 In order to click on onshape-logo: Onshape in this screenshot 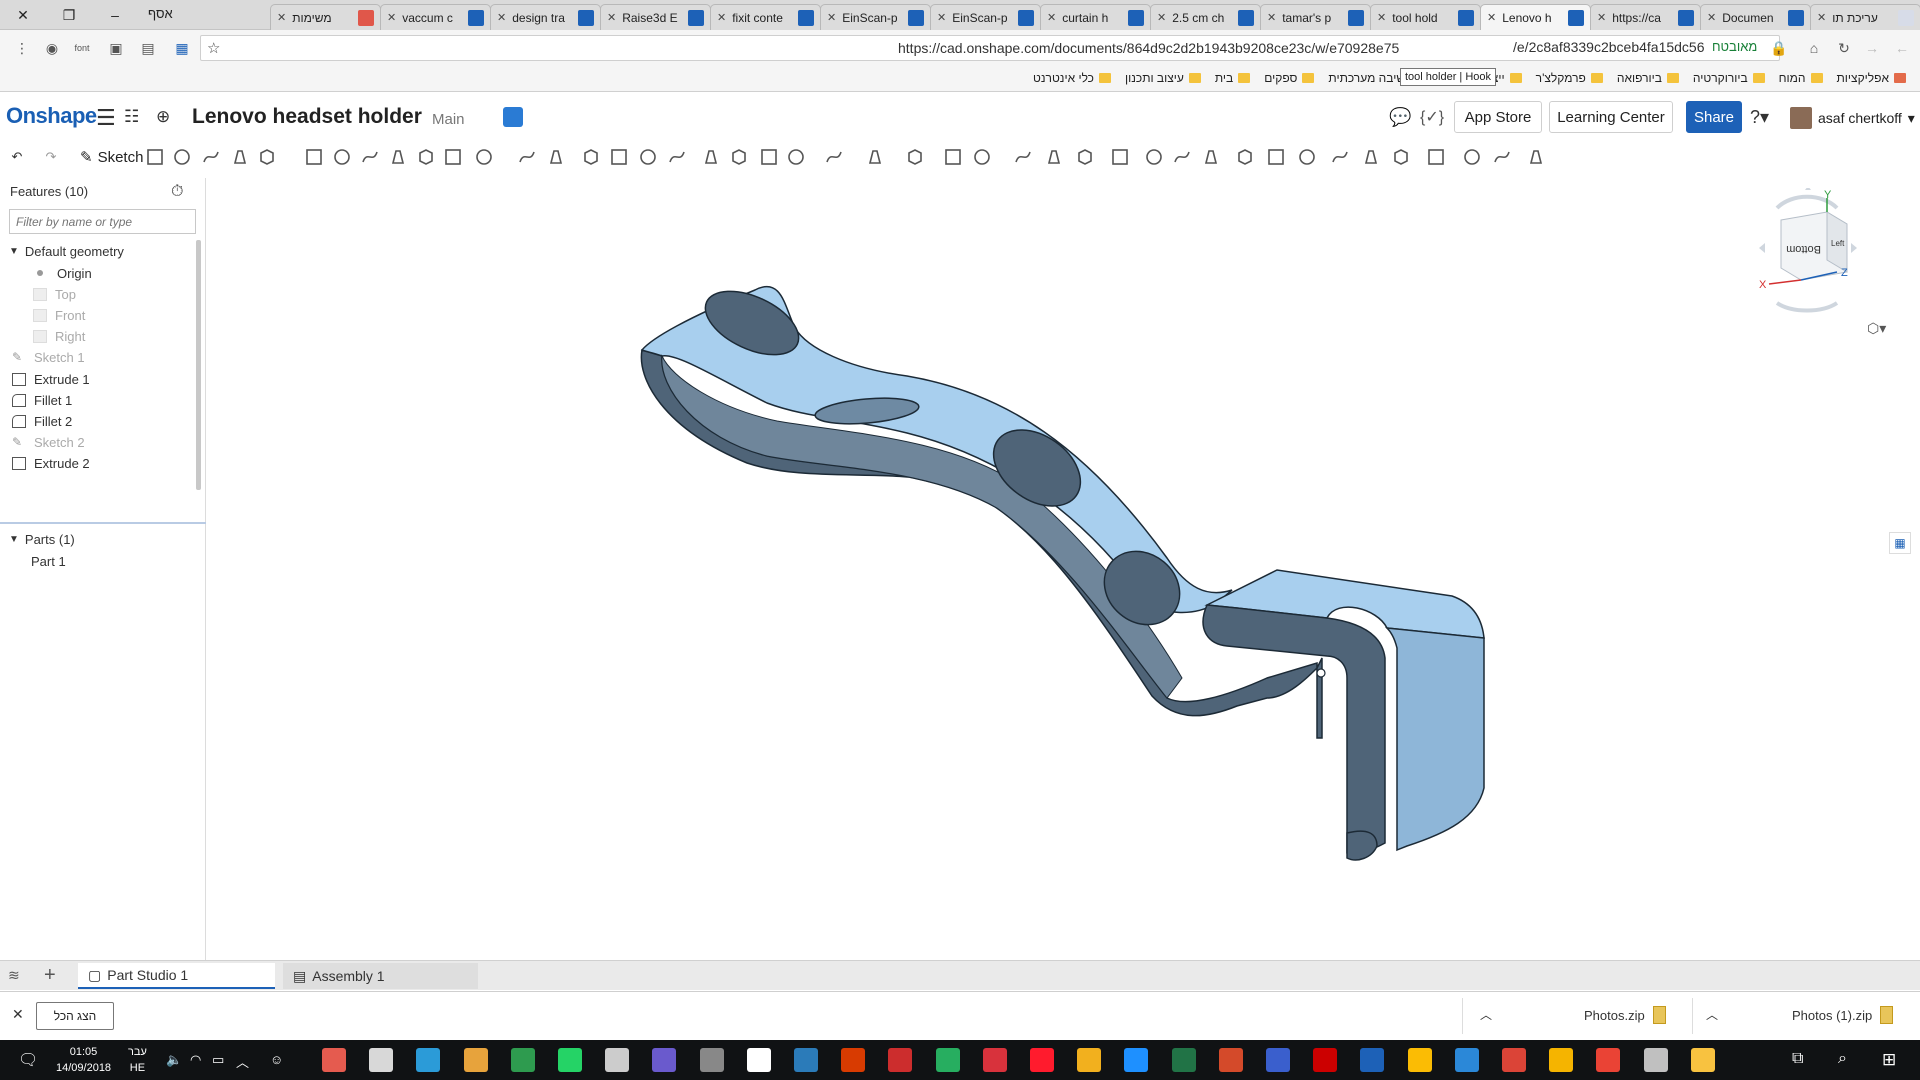, I will do `click(51, 116)`.